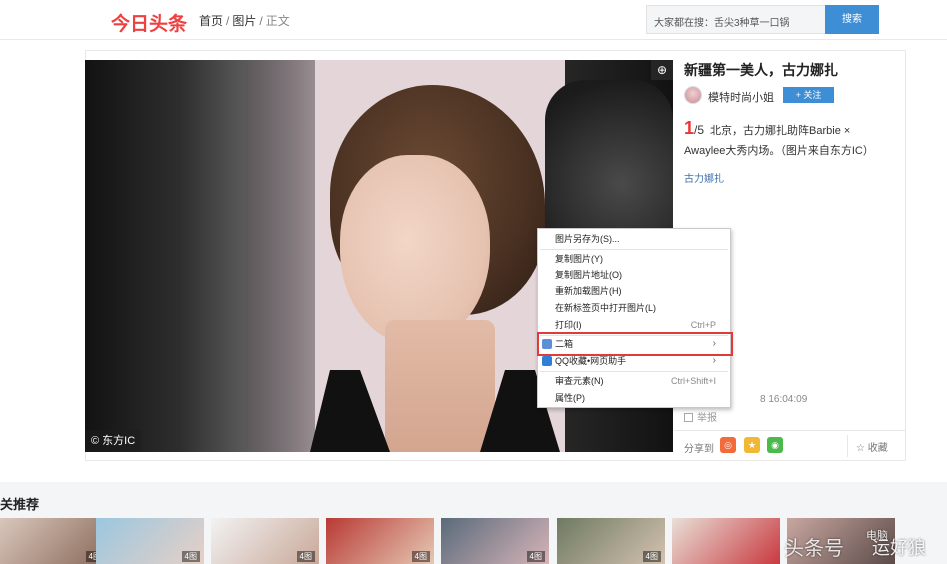  I want to click on recommend-thumb, so click(726, 541).